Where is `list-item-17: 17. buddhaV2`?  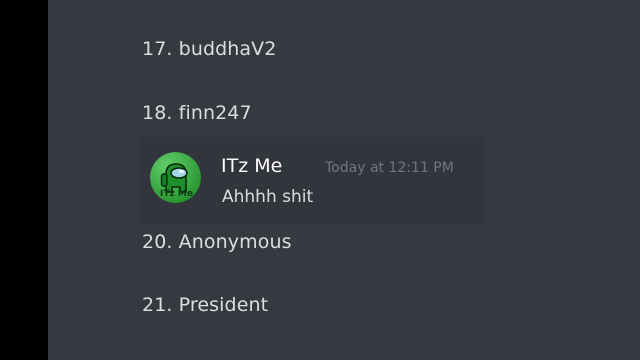
list-item-17: 17. buddhaV2 is located at coordinates (209, 49).